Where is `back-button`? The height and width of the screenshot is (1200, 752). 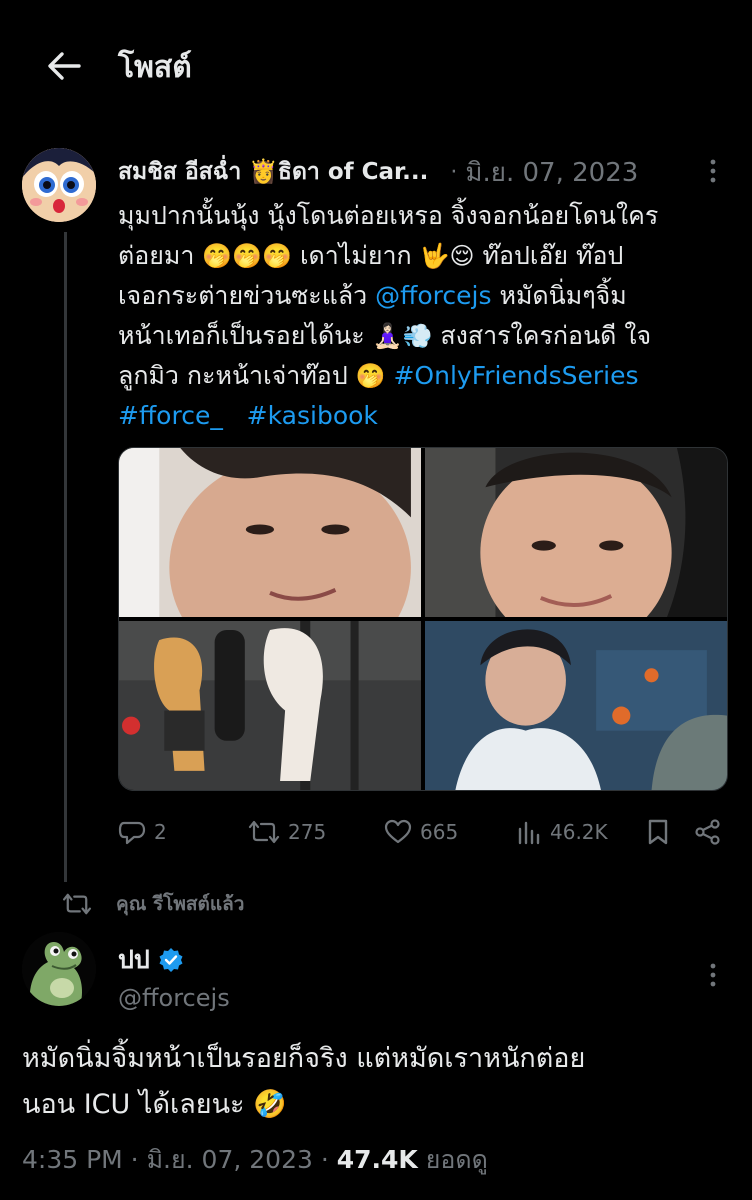
back-button is located at coordinates (64, 66).